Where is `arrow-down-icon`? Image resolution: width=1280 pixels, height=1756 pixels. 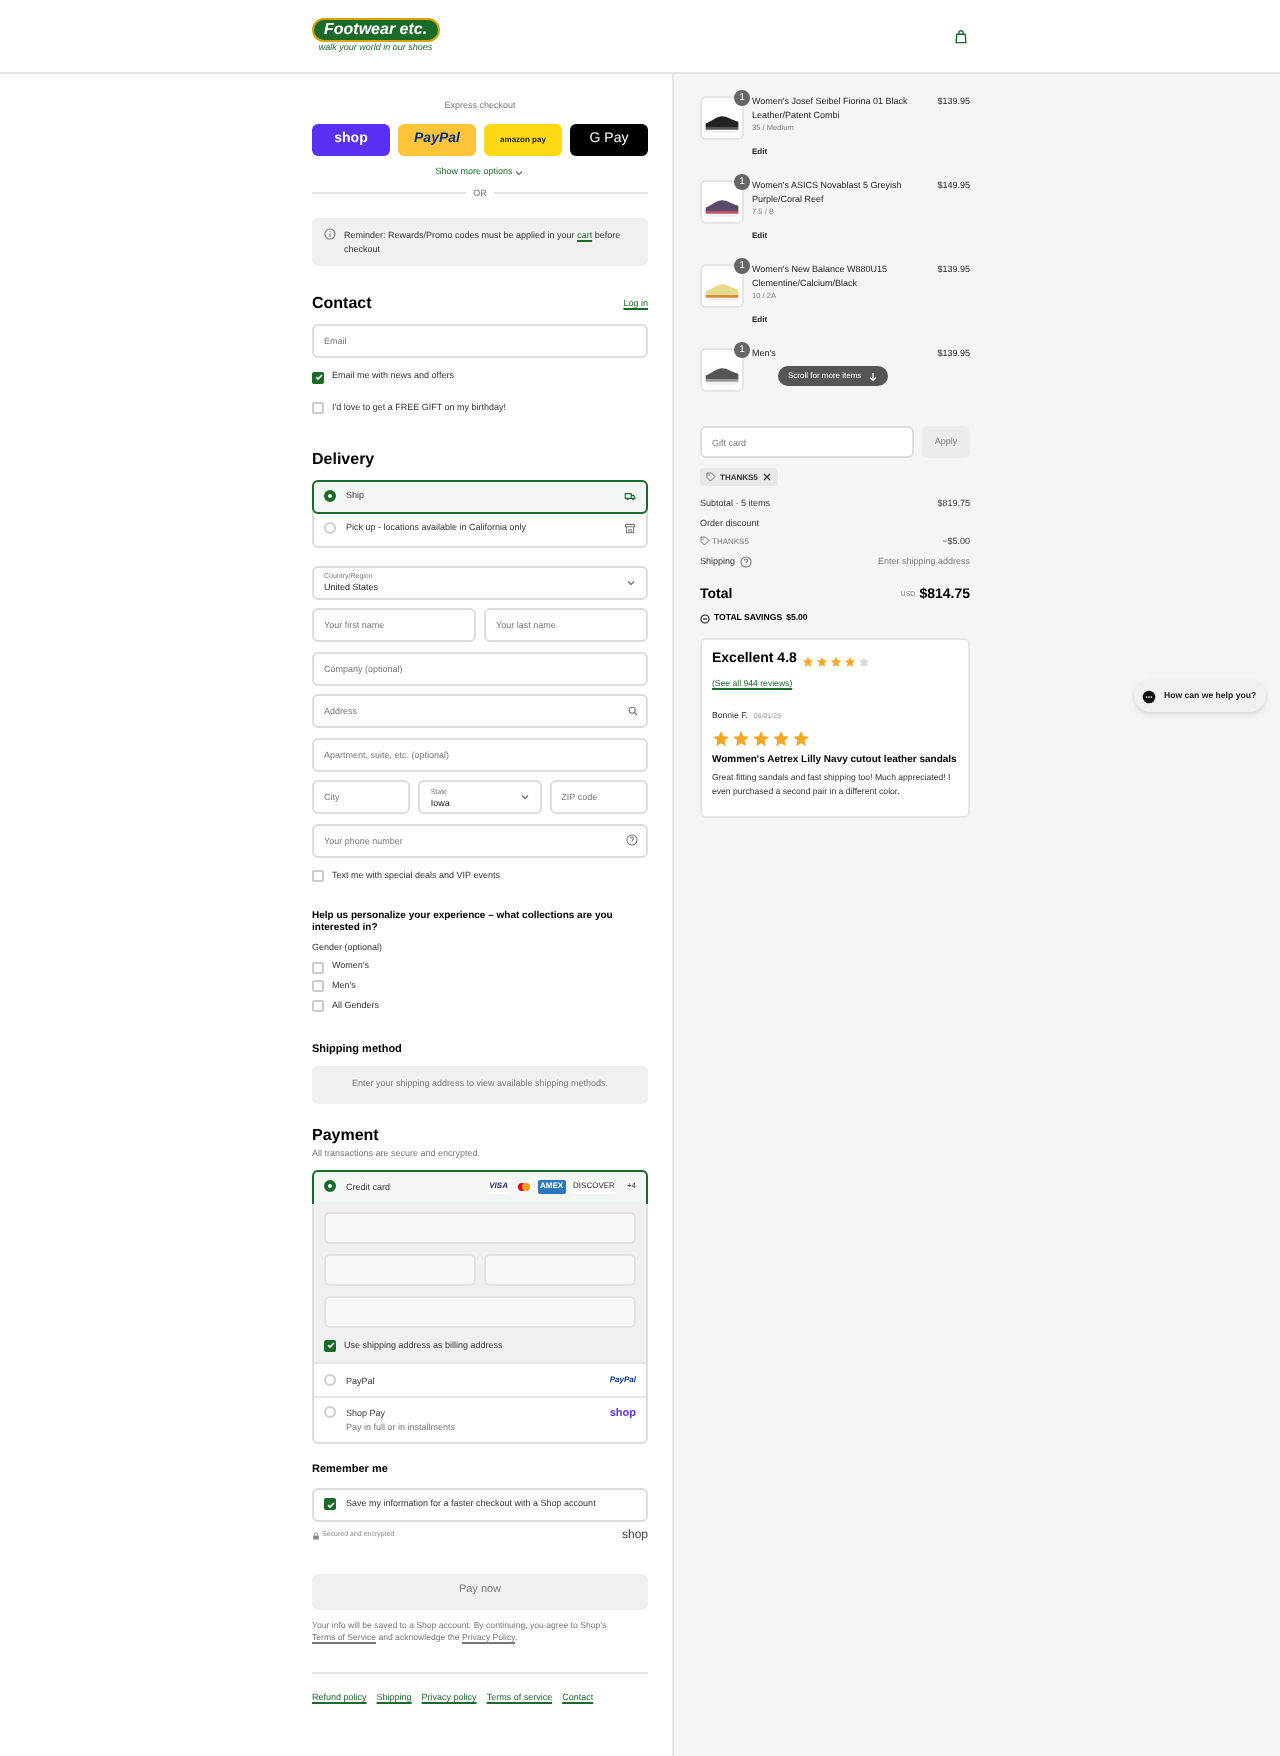
arrow-down-icon is located at coordinates (872, 376).